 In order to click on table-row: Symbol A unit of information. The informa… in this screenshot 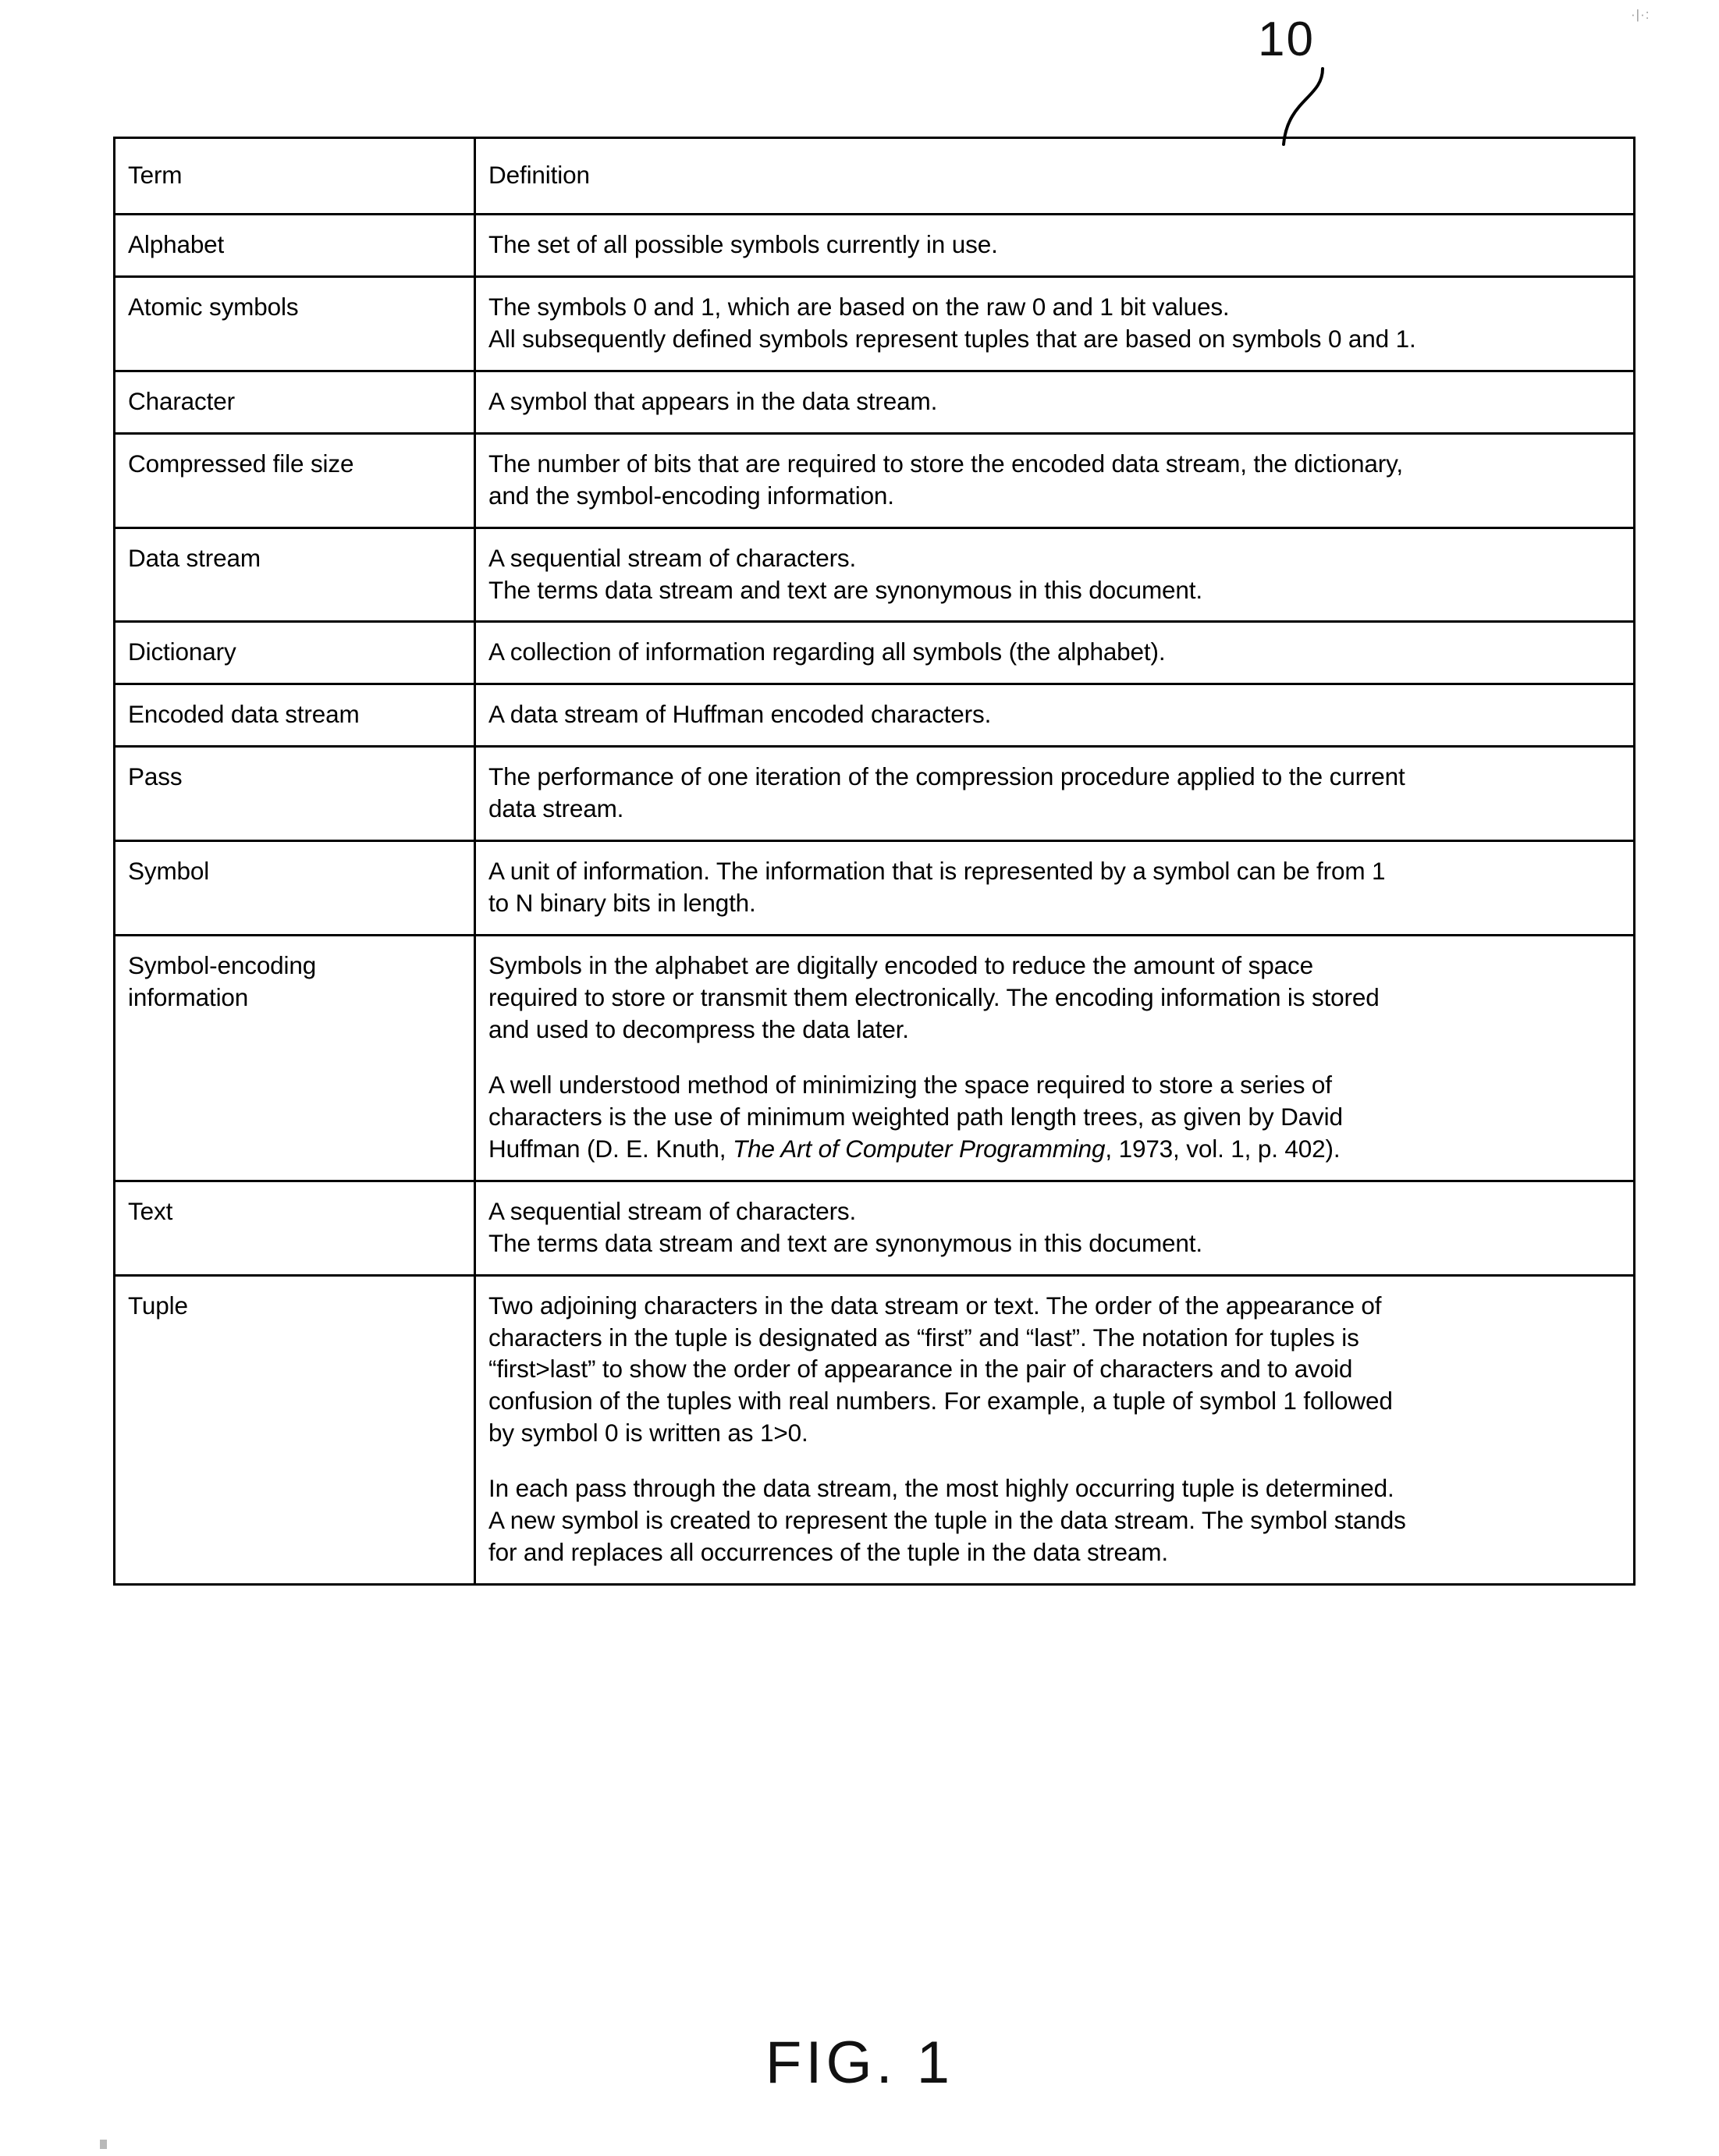, I will do `click(874, 889)`.